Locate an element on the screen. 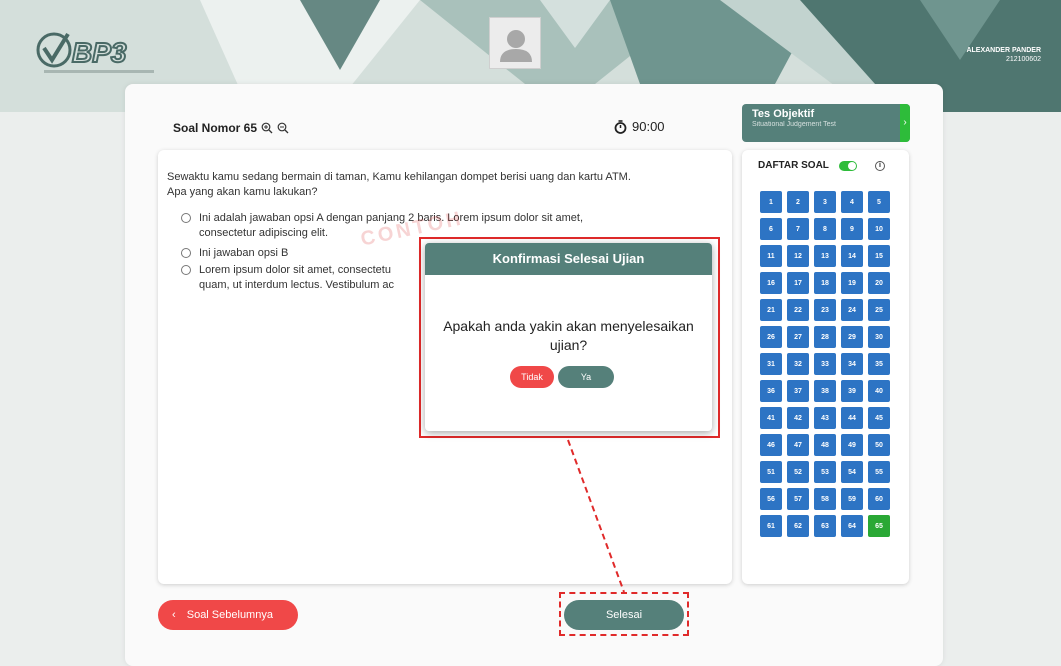 The image size is (1061, 666). question-number-22: 22 is located at coordinates (798, 310).